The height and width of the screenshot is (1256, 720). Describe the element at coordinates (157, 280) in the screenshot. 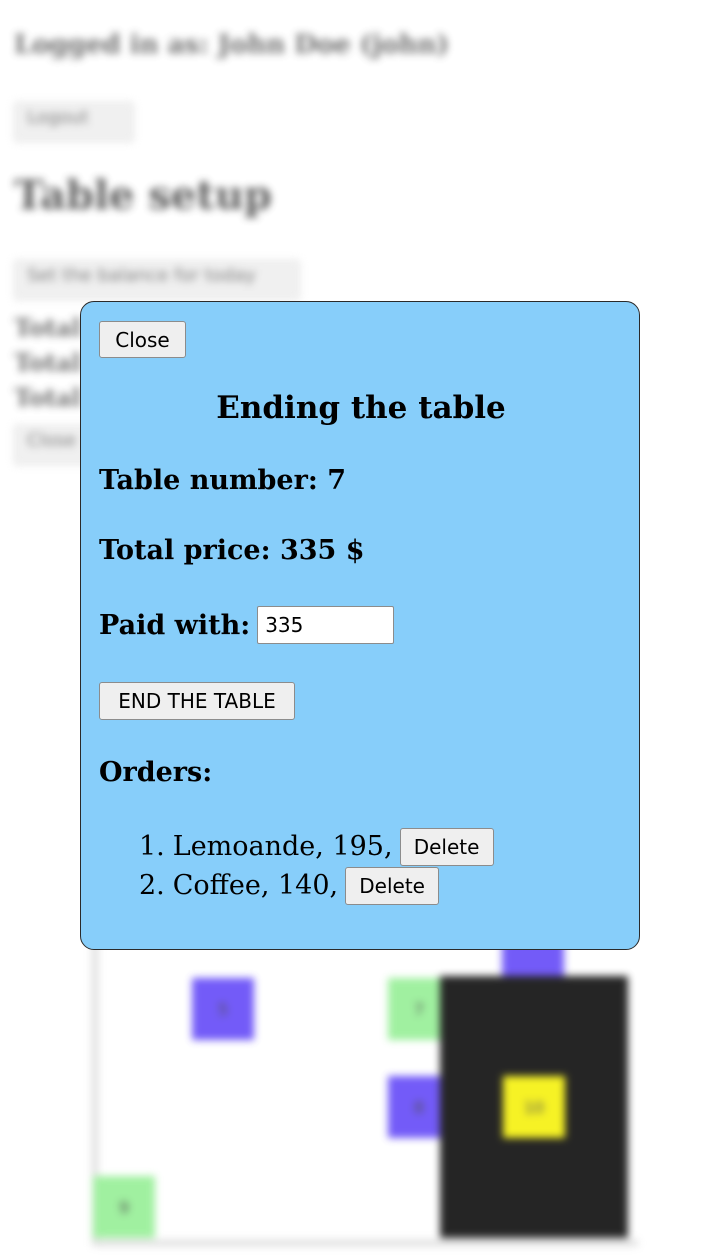

I see `set-balance-button: Set the balance for today` at that location.